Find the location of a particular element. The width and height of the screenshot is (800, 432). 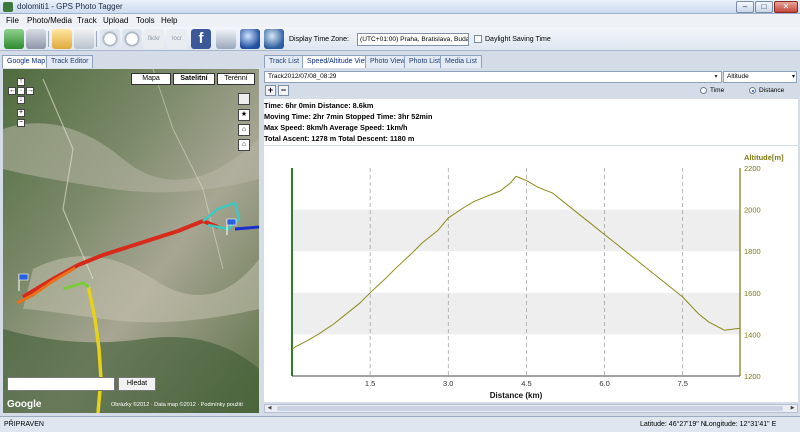

y-tick-label: 1400 is located at coordinates (752, 334).